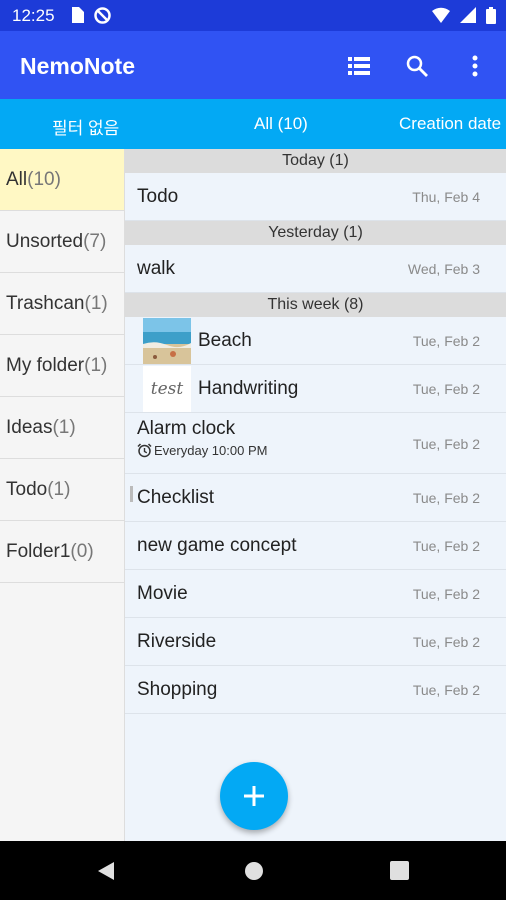  I want to click on signal-icon, so click(468, 15).